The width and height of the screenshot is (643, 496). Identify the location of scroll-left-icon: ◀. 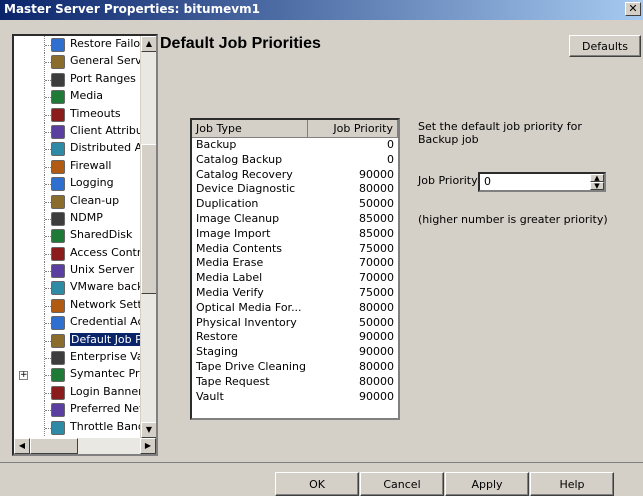
(22, 446).